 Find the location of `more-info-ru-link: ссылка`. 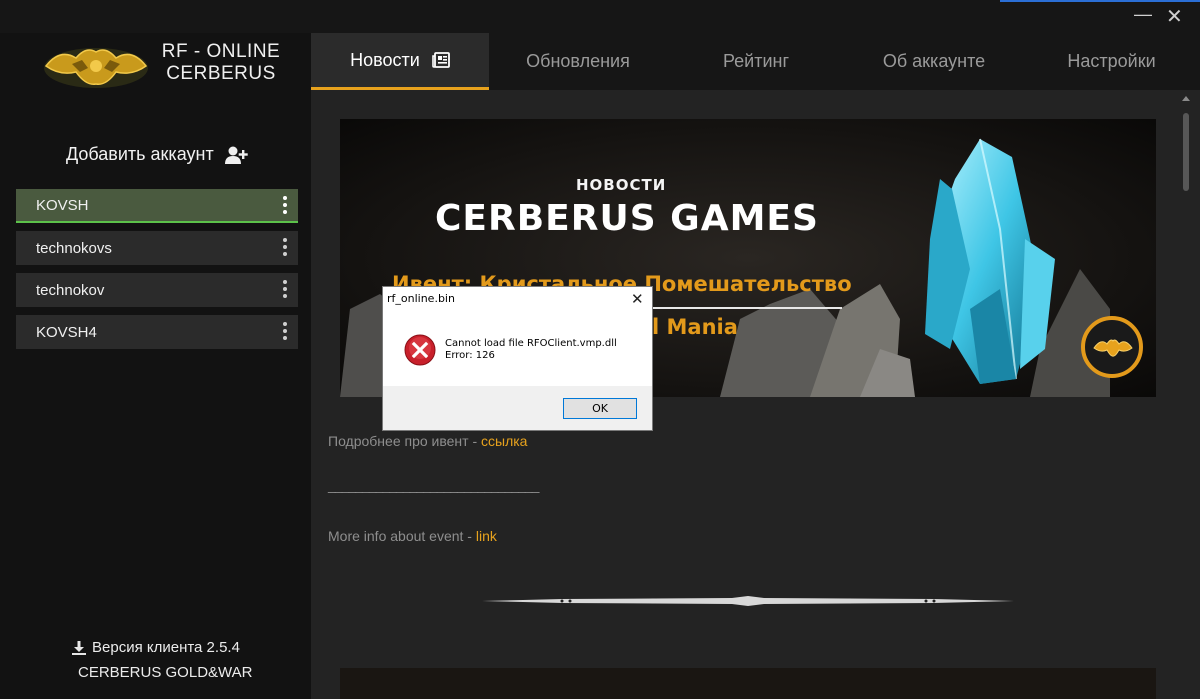

more-info-ru-link: ссылка is located at coordinates (504, 441).